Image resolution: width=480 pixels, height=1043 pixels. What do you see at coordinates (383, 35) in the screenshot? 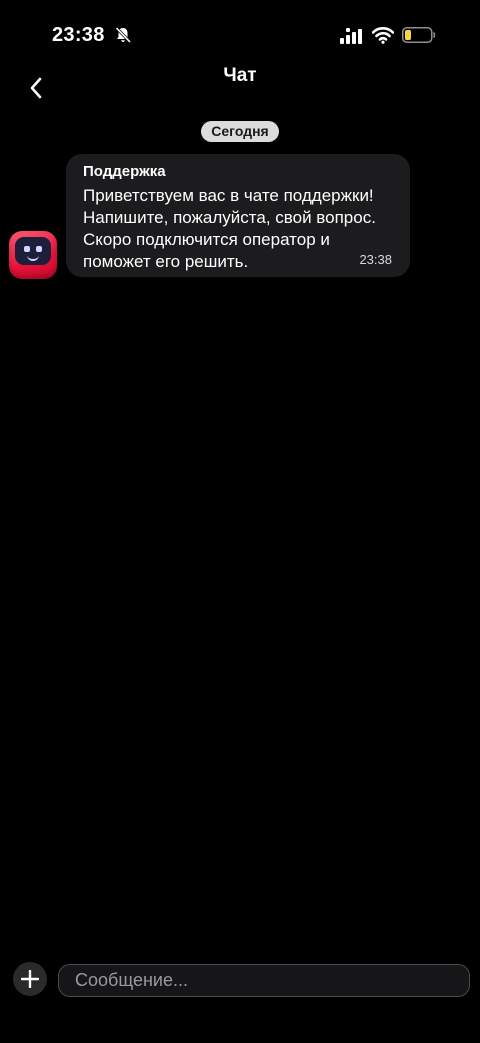
I see `wifi-icon` at bounding box center [383, 35].